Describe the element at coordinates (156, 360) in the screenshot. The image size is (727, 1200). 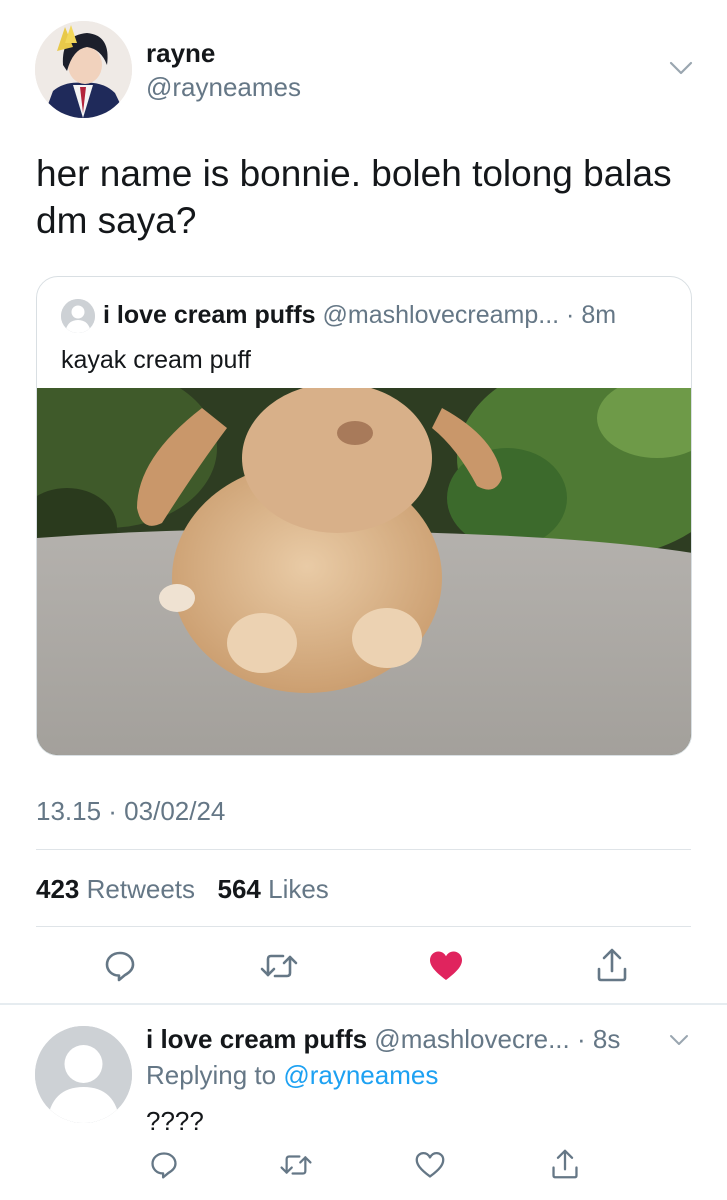
I see `quoted-tweet-text: kayak cream puff` at that location.